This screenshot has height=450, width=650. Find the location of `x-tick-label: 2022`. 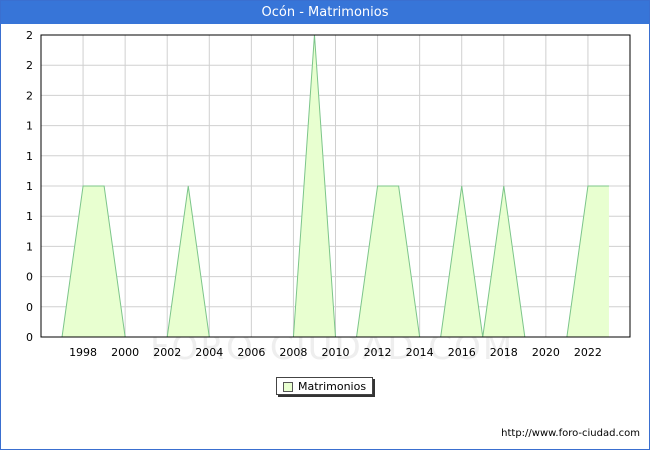

x-tick-label: 2022 is located at coordinates (588, 352).